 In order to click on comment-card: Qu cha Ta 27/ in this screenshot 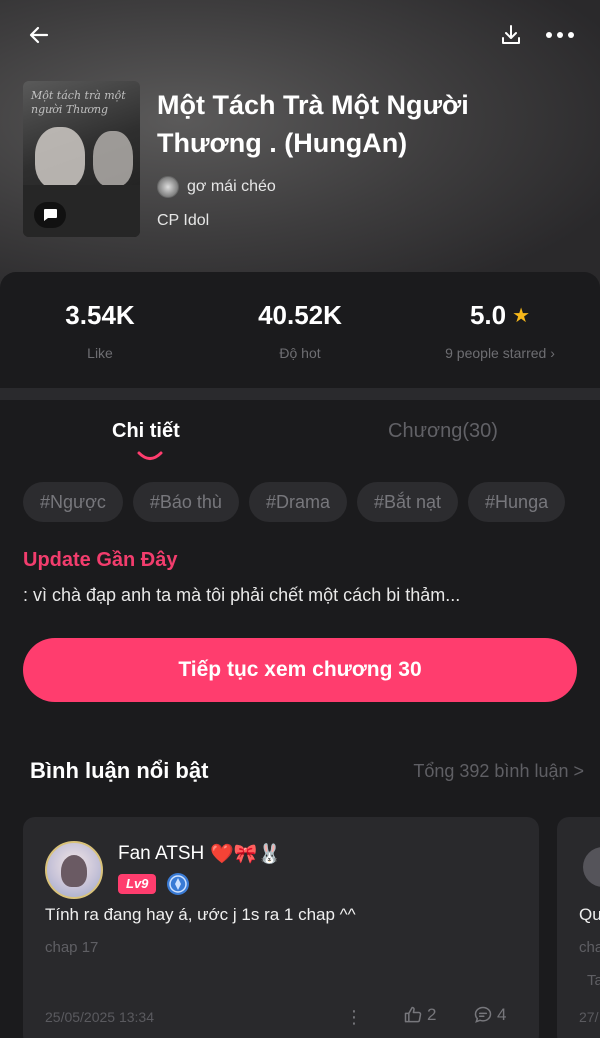, I will do `click(578, 927)`.